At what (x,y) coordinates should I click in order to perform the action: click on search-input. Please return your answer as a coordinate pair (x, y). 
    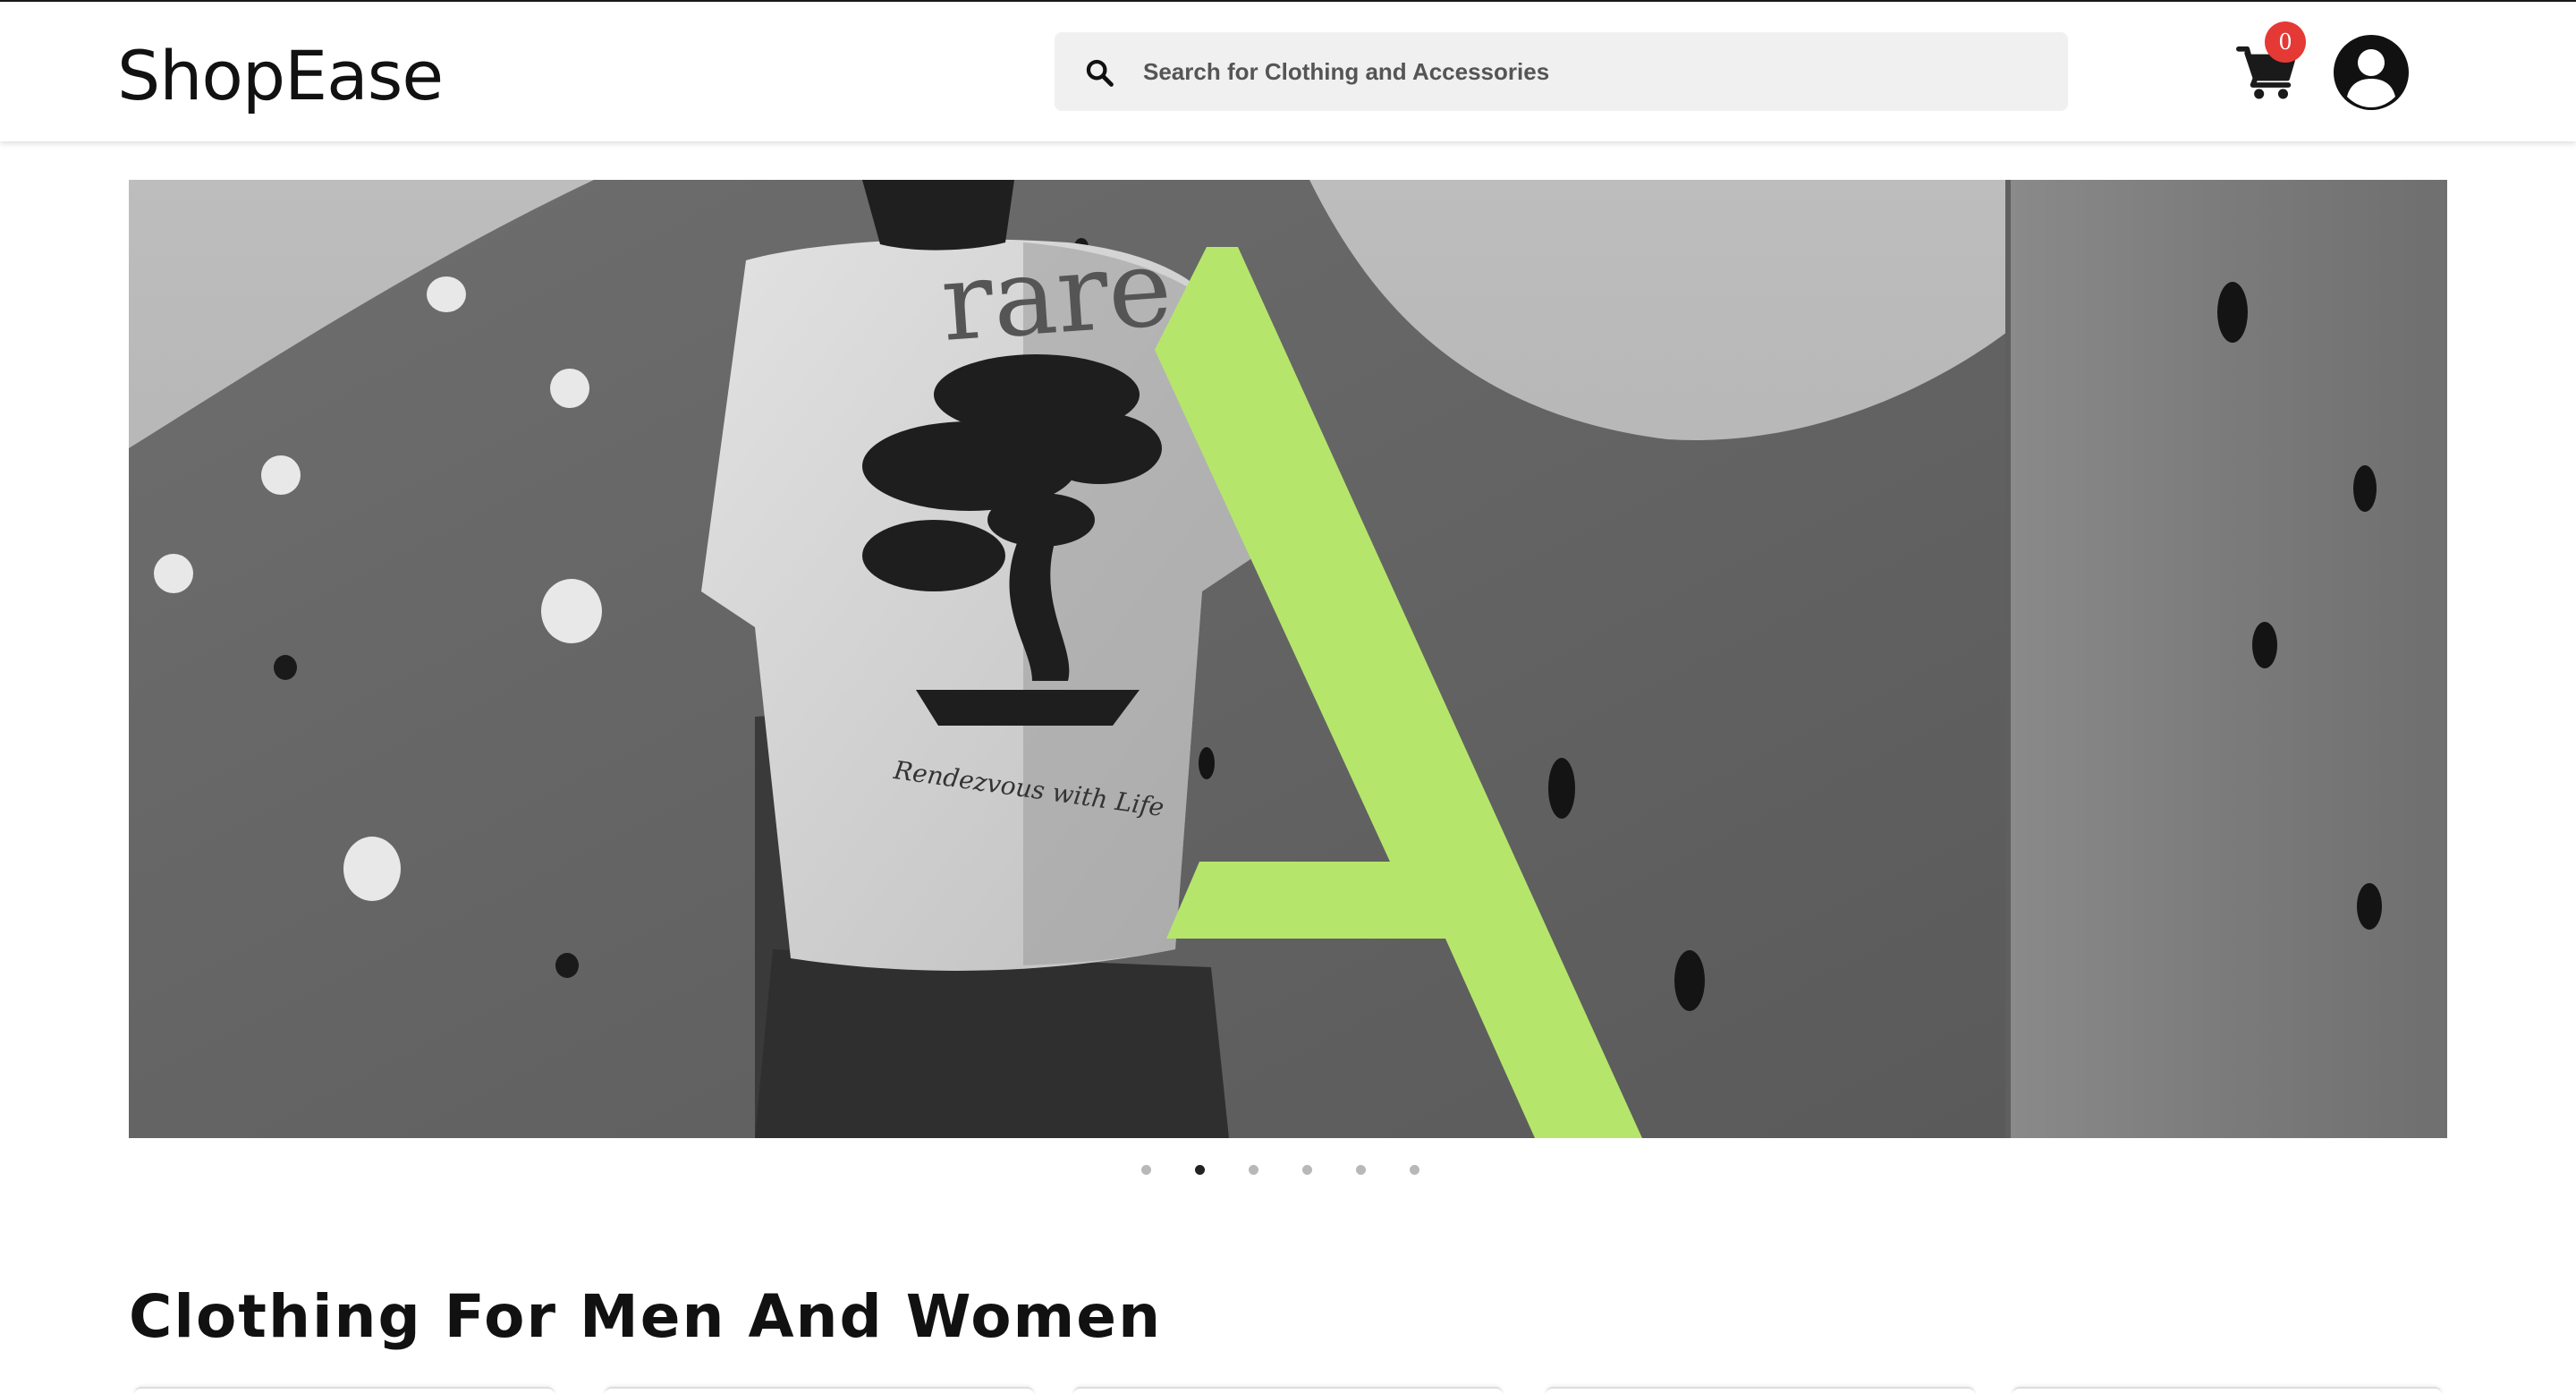
    Looking at the image, I should click on (1590, 71).